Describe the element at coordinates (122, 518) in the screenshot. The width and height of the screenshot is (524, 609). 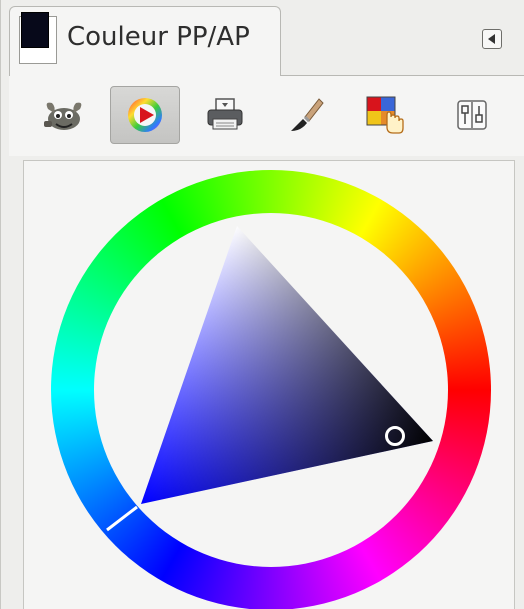
I see `hue-marker` at that location.